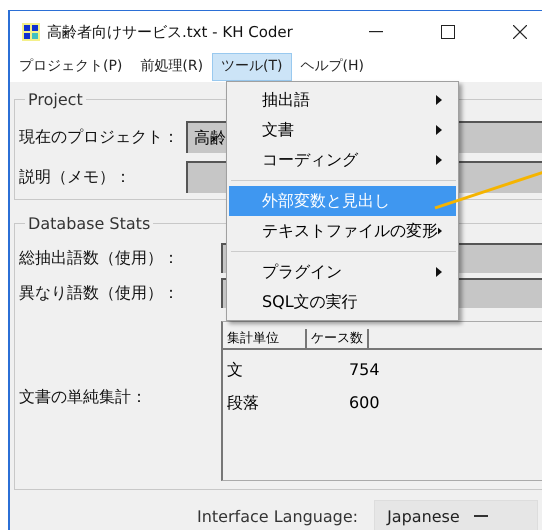 The image size is (542, 530). Describe the element at coordinates (99, 293) in the screenshot. I see `field-label: 異なり語数（使用）：` at that location.